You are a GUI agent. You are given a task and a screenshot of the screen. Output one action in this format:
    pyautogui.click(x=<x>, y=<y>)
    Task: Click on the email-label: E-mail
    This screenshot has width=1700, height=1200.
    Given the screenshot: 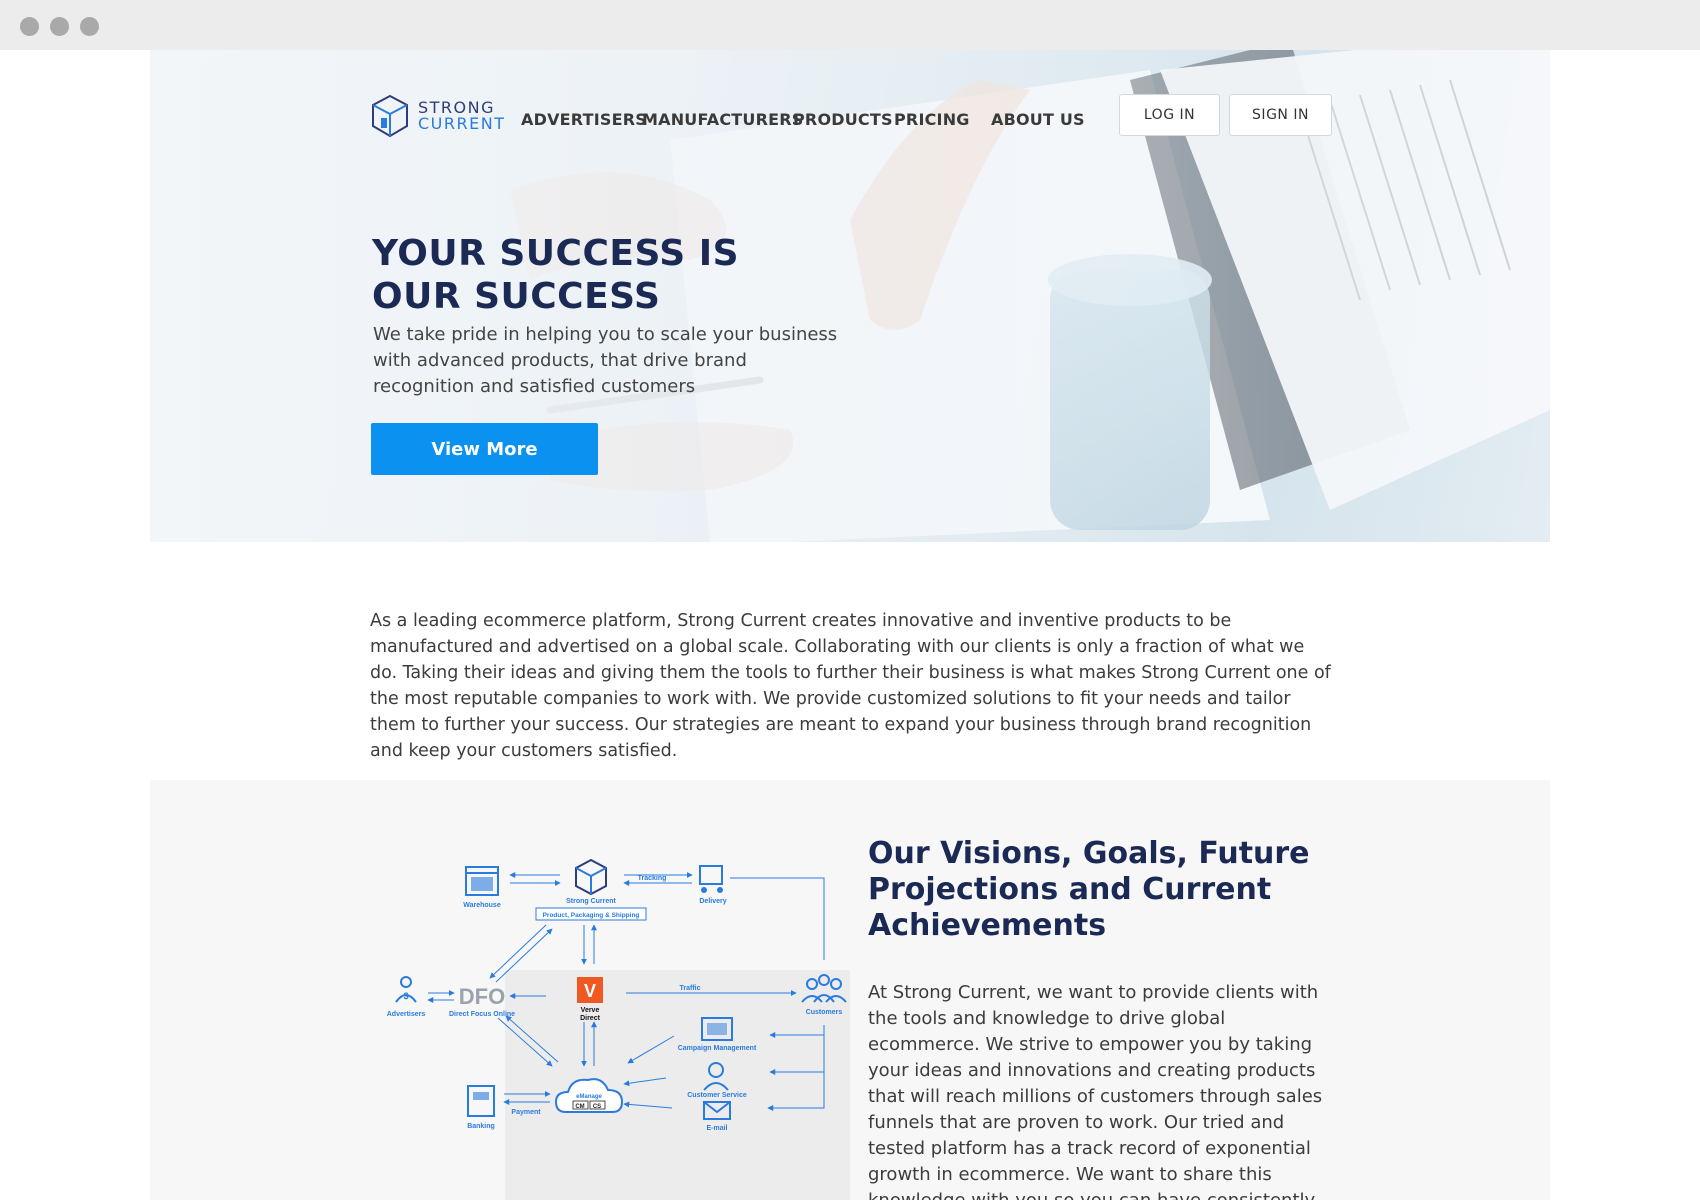 What is the action you would take?
    pyautogui.click(x=716, y=1128)
    